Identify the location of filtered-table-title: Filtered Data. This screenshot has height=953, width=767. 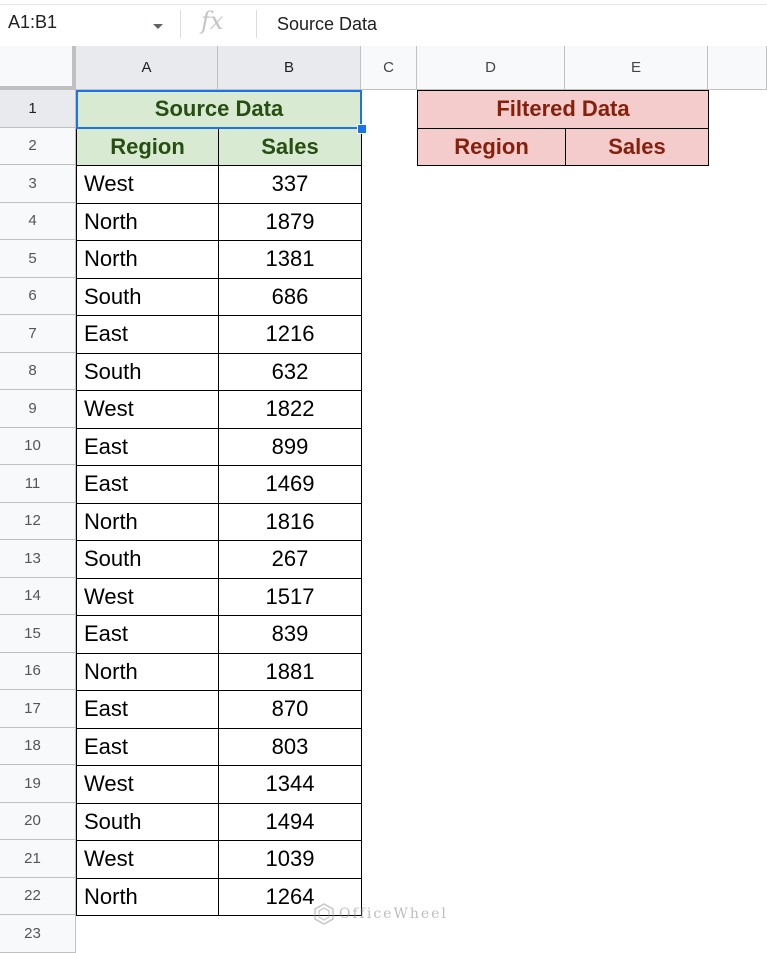
(563, 109).